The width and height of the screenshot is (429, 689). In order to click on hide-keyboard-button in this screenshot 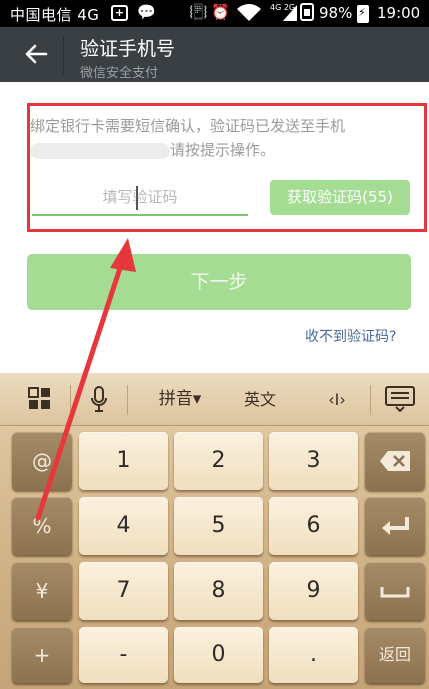, I will do `click(400, 399)`.